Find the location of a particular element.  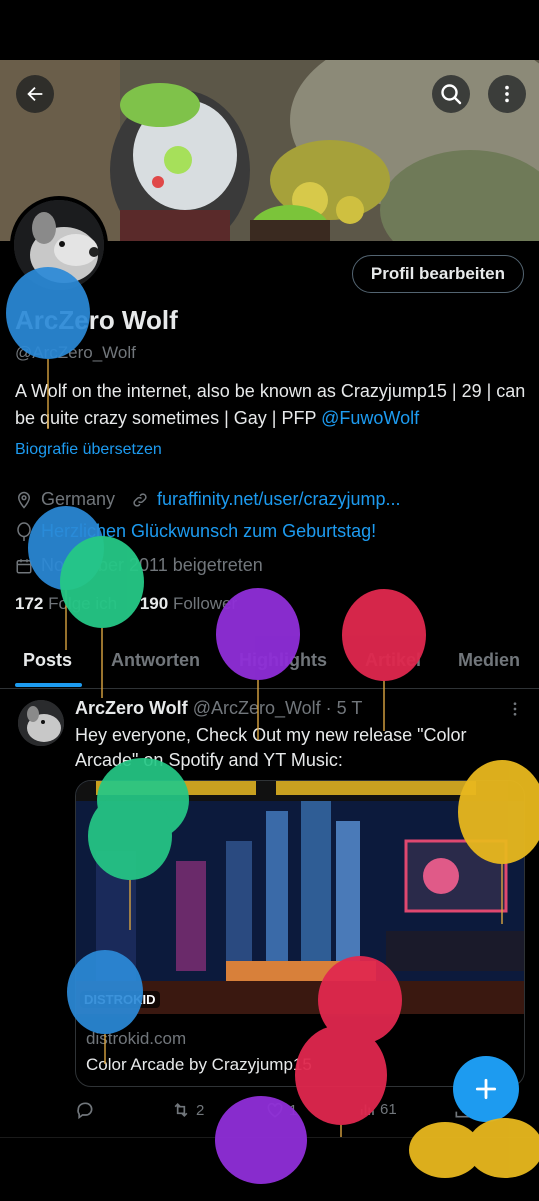

post-avatar-image is located at coordinates (41, 723).